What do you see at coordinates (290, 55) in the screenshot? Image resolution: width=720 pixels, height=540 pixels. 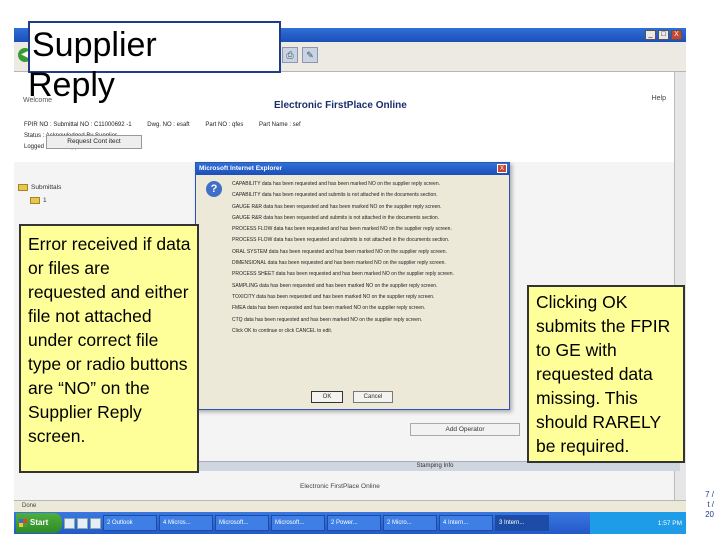 I see `print-icon: ⎙` at bounding box center [290, 55].